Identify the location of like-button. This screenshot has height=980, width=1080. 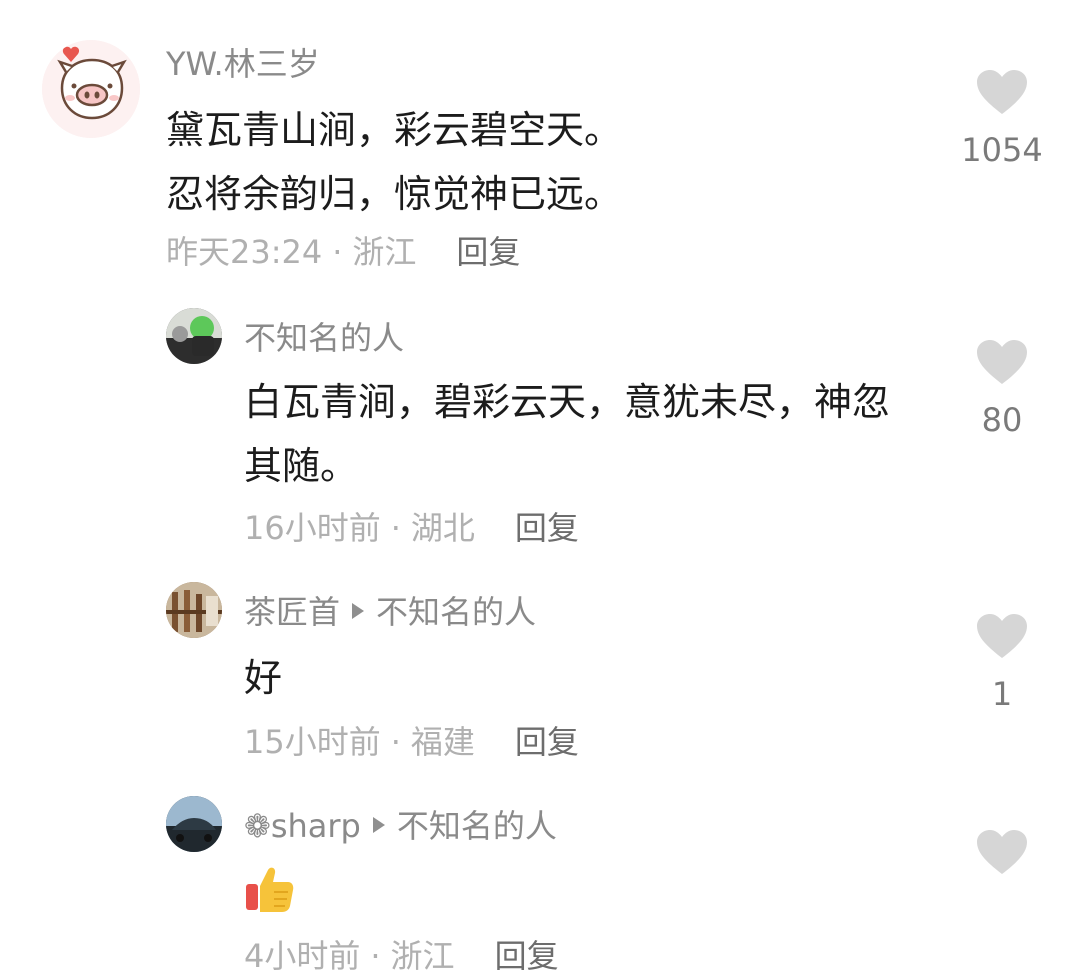
(1002, 853).